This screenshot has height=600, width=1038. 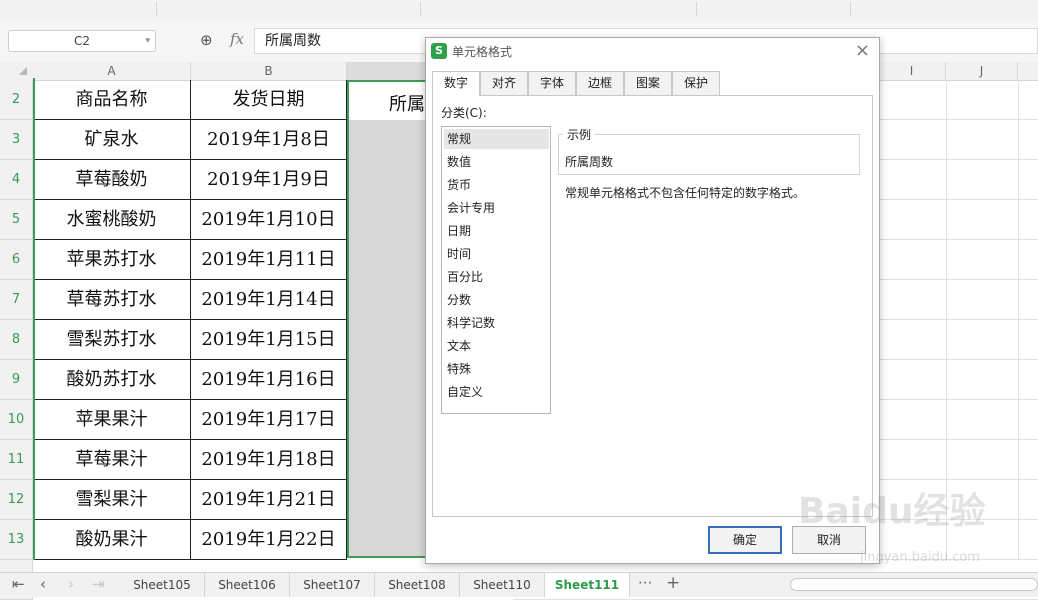 I want to click on watermark-url: jingyan.baidu.com, so click(x=920, y=557).